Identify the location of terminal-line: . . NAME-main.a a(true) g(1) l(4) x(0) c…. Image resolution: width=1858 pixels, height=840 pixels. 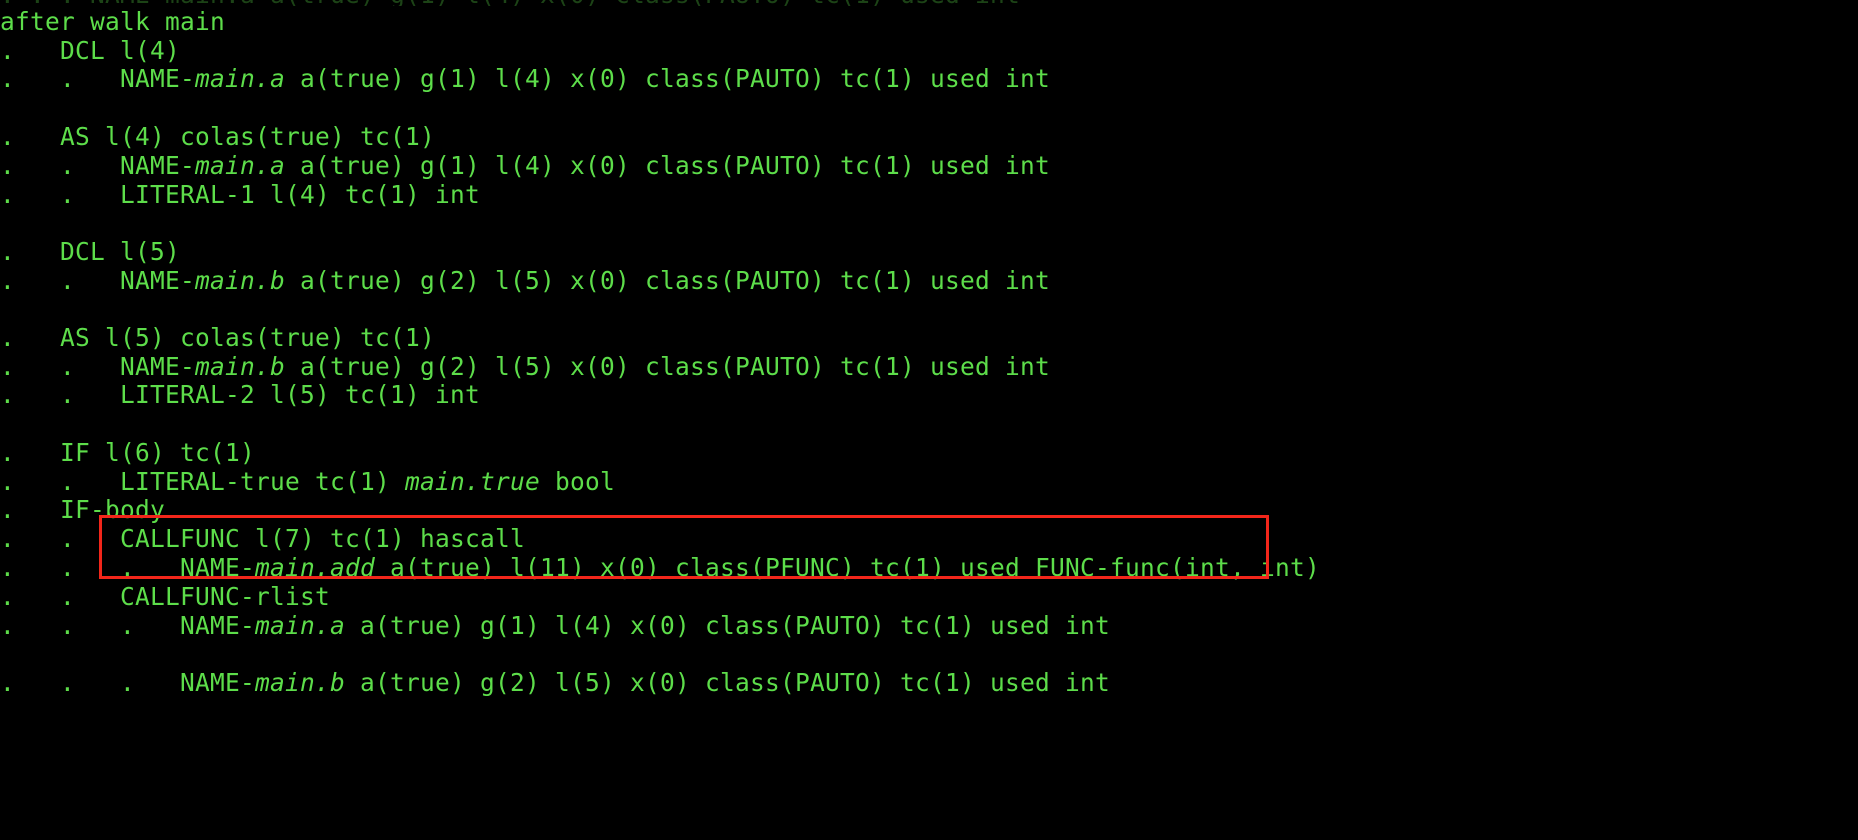
(525, 78).